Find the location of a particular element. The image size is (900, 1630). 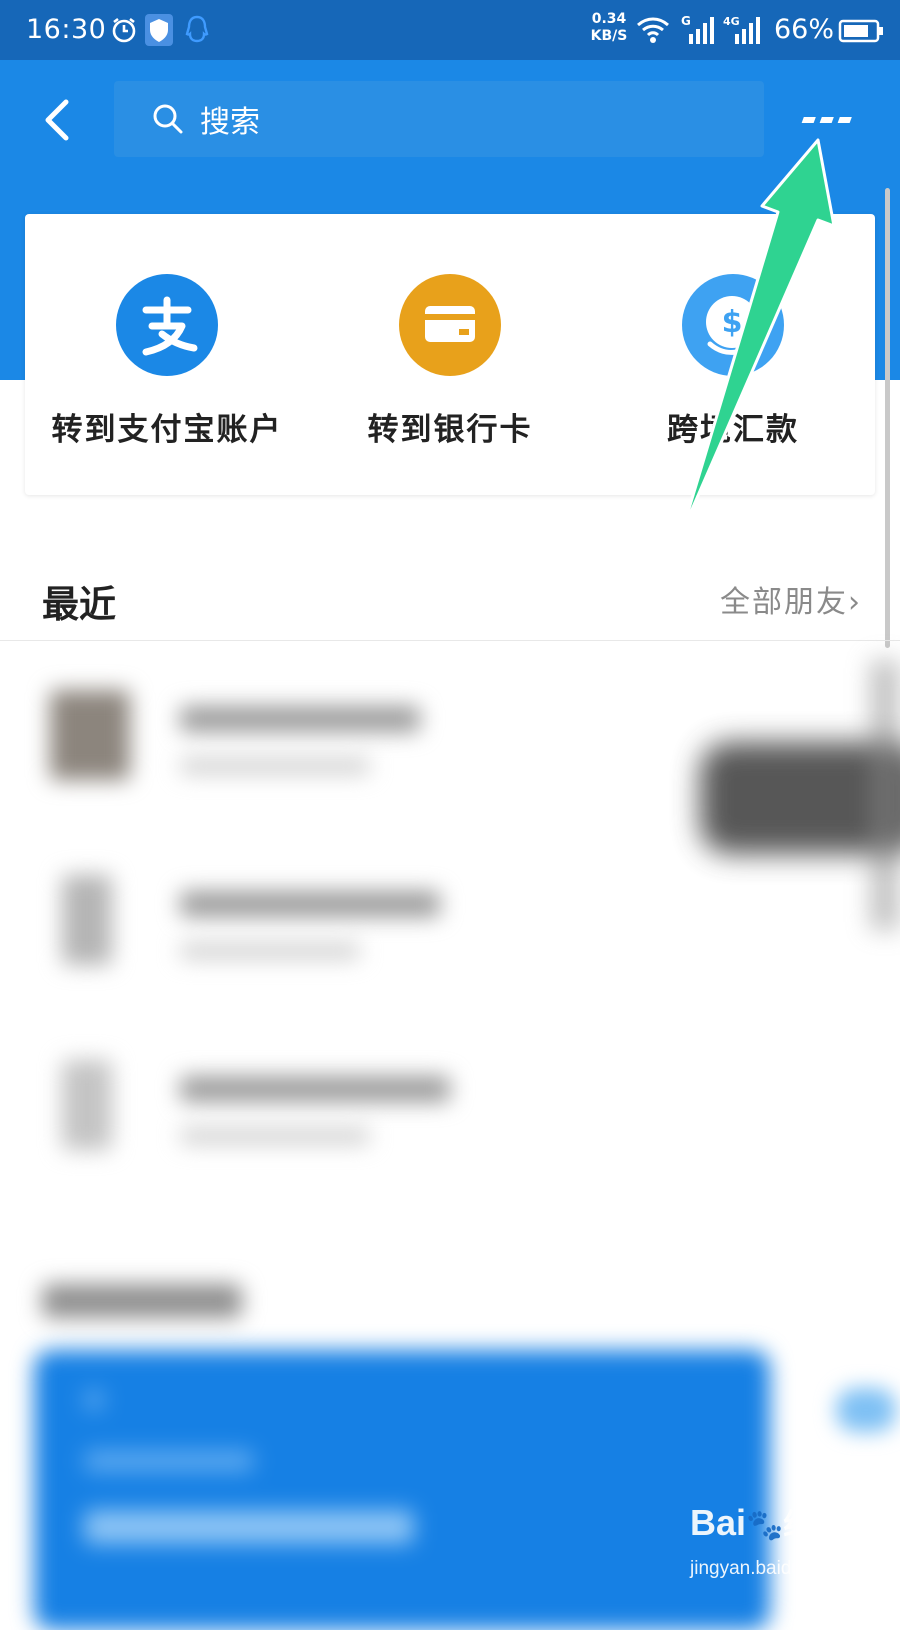

watermark-url: jingyan.baidu.com is located at coordinates (767, 1568).